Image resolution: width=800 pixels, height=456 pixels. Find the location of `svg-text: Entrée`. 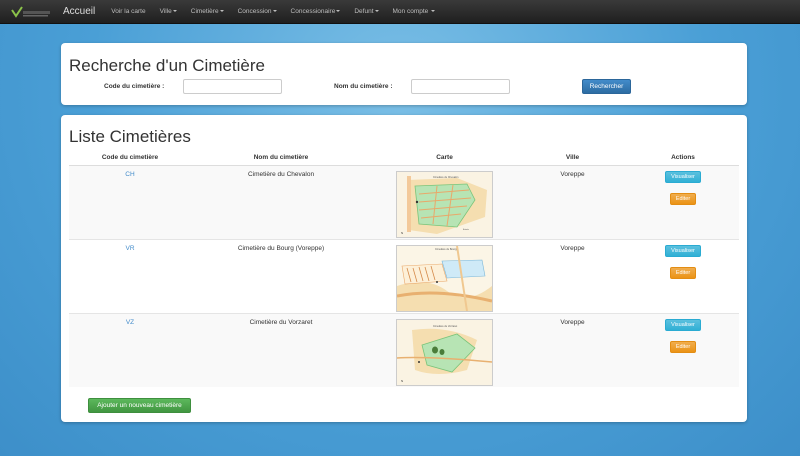

svg-text: Entrée is located at coordinates (466, 229).